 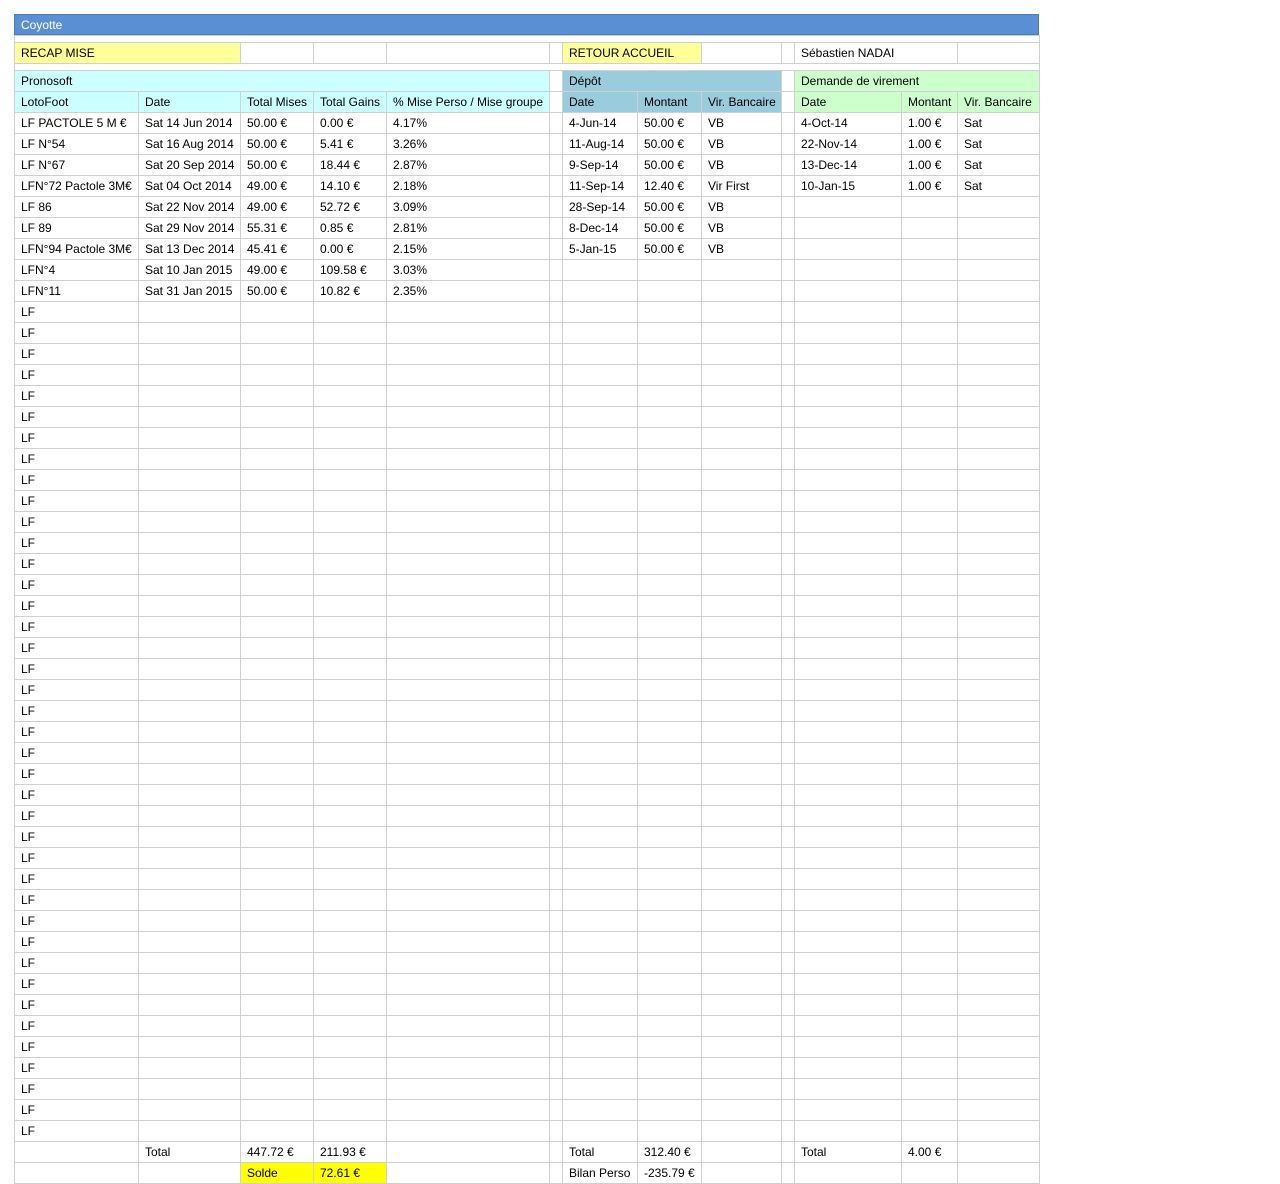 I want to click on virement-cell: 22-Nov-14, so click(x=848, y=144).